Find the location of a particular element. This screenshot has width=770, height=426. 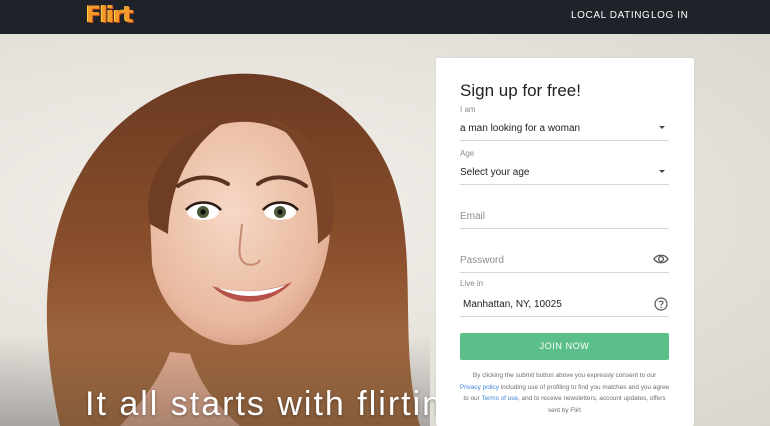

email-placeholder: Email is located at coordinates (473, 216).